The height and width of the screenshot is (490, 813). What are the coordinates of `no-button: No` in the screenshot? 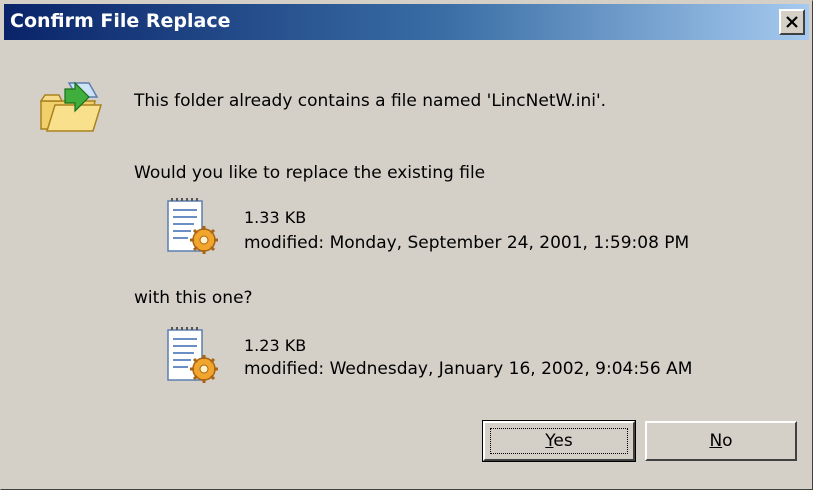 It's located at (721, 441).